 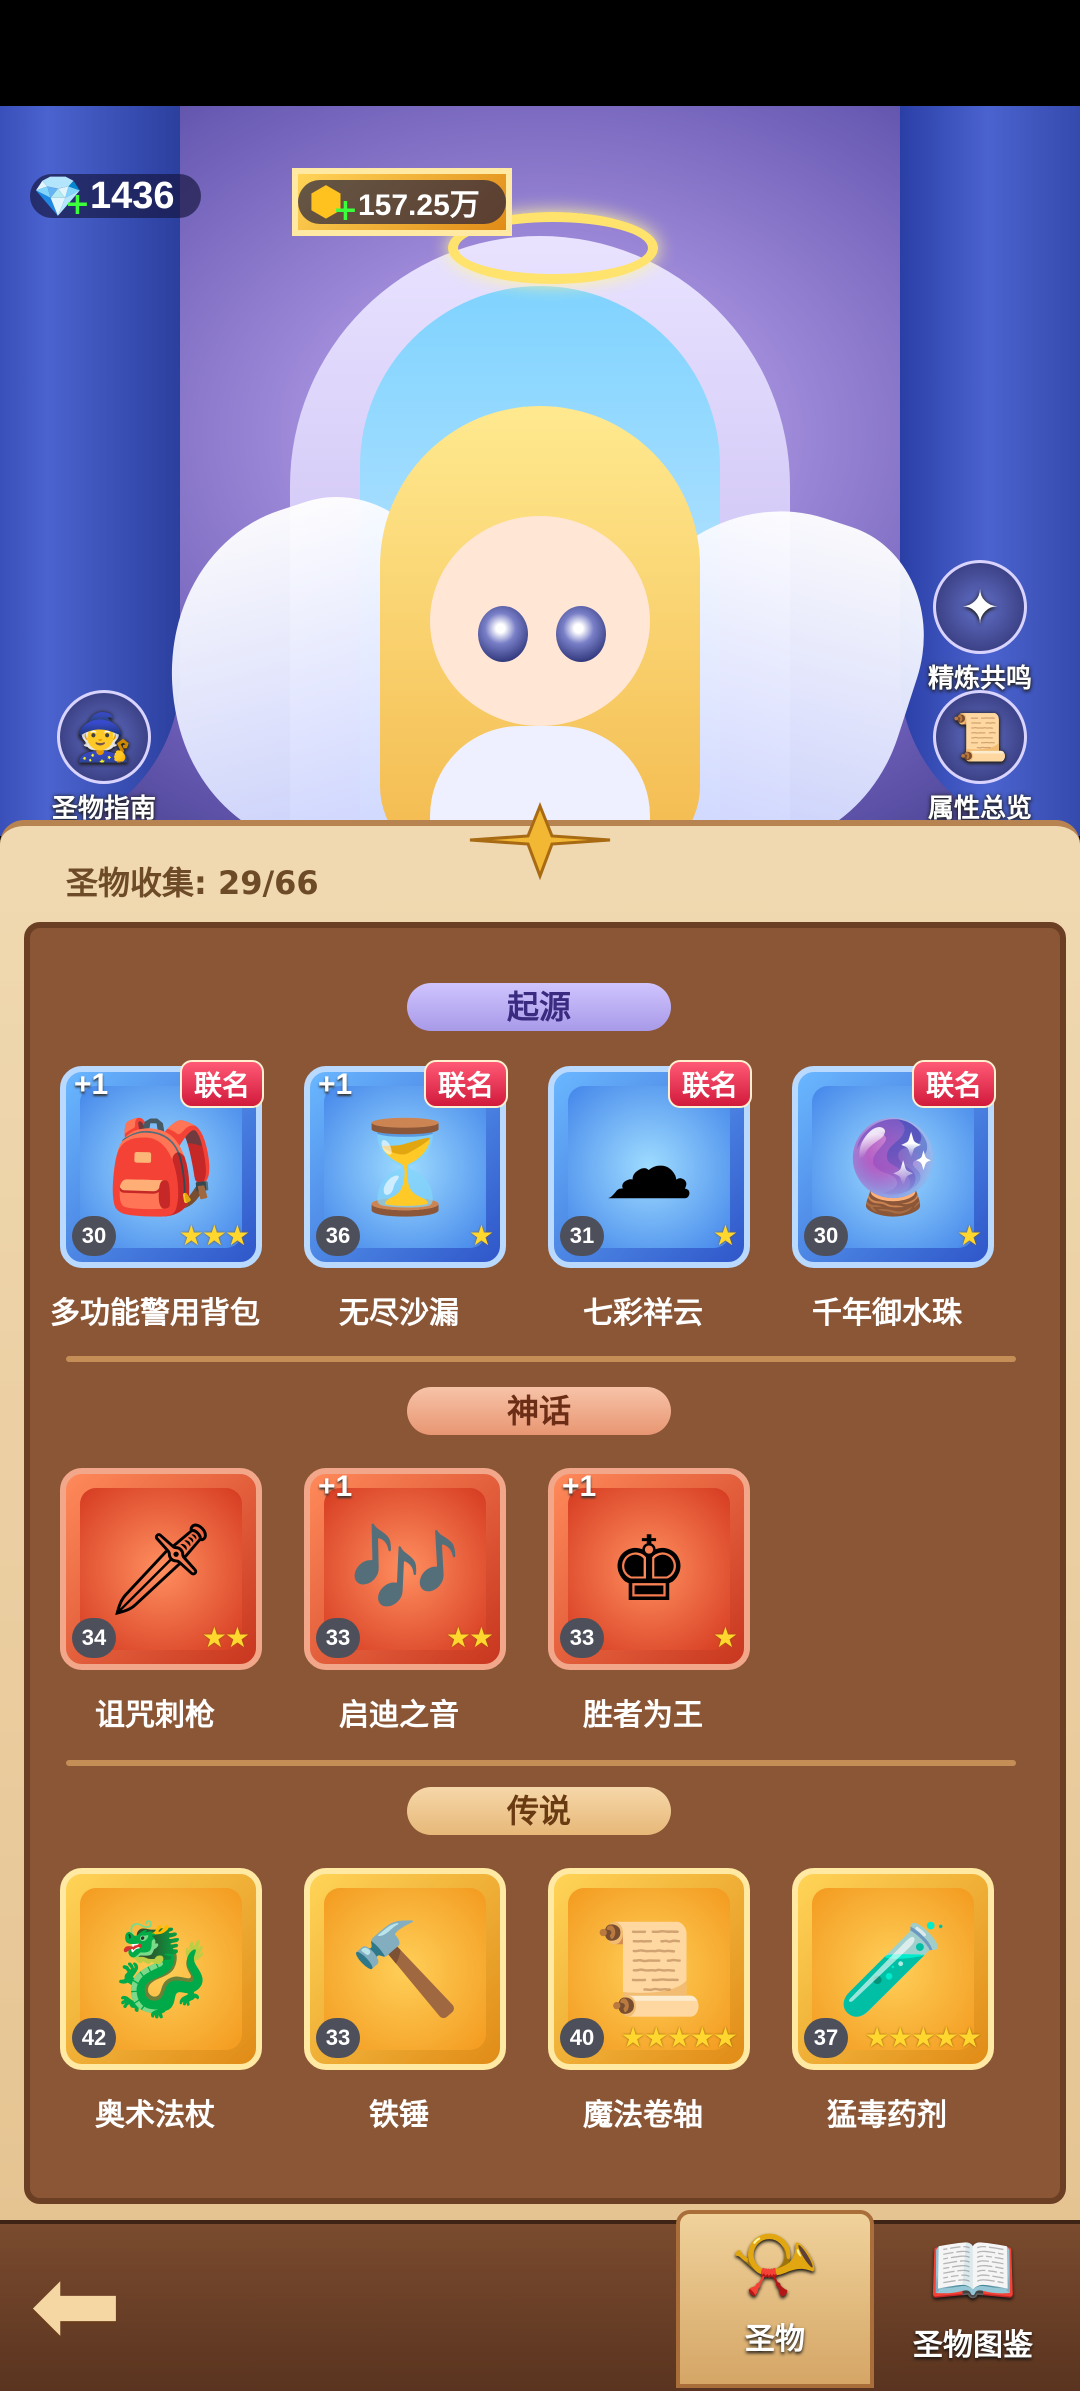 What do you see at coordinates (650, 1164) in the screenshot?
I see `relic-card: ☁ 联名 31 ★` at bounding box center [650, 1164].